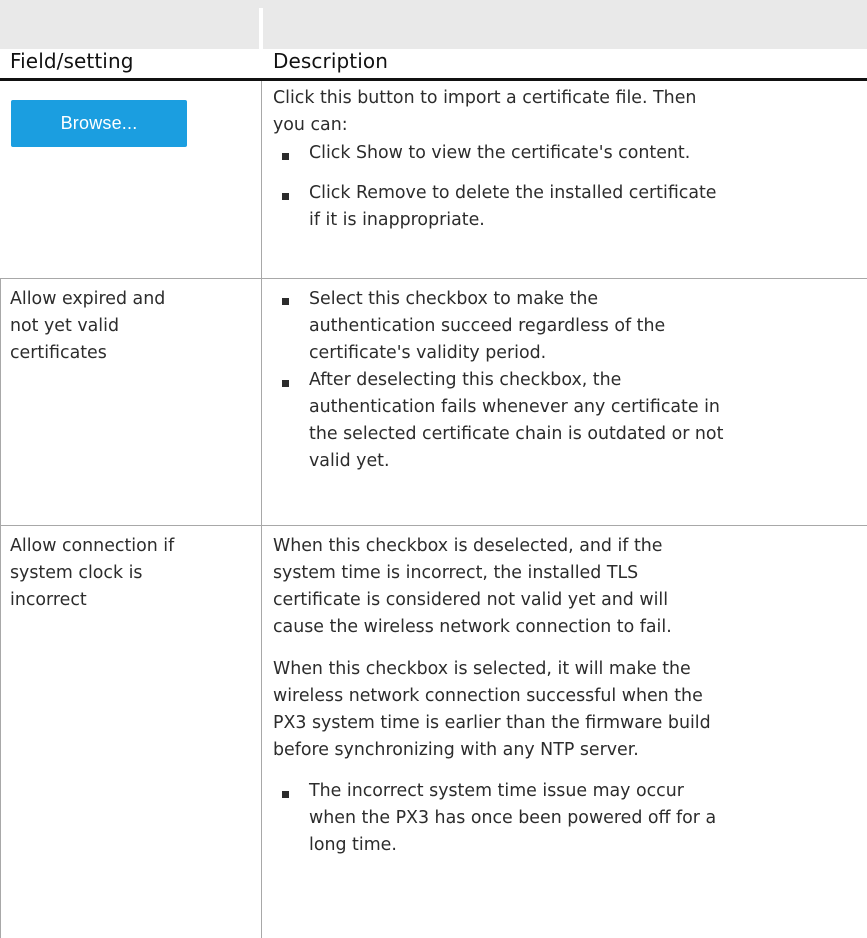 The image size is (867, 938). Describe the element at coordinates (310, 125) in the screenshot. I see `row1-intro-line-2: you can:` at that location.